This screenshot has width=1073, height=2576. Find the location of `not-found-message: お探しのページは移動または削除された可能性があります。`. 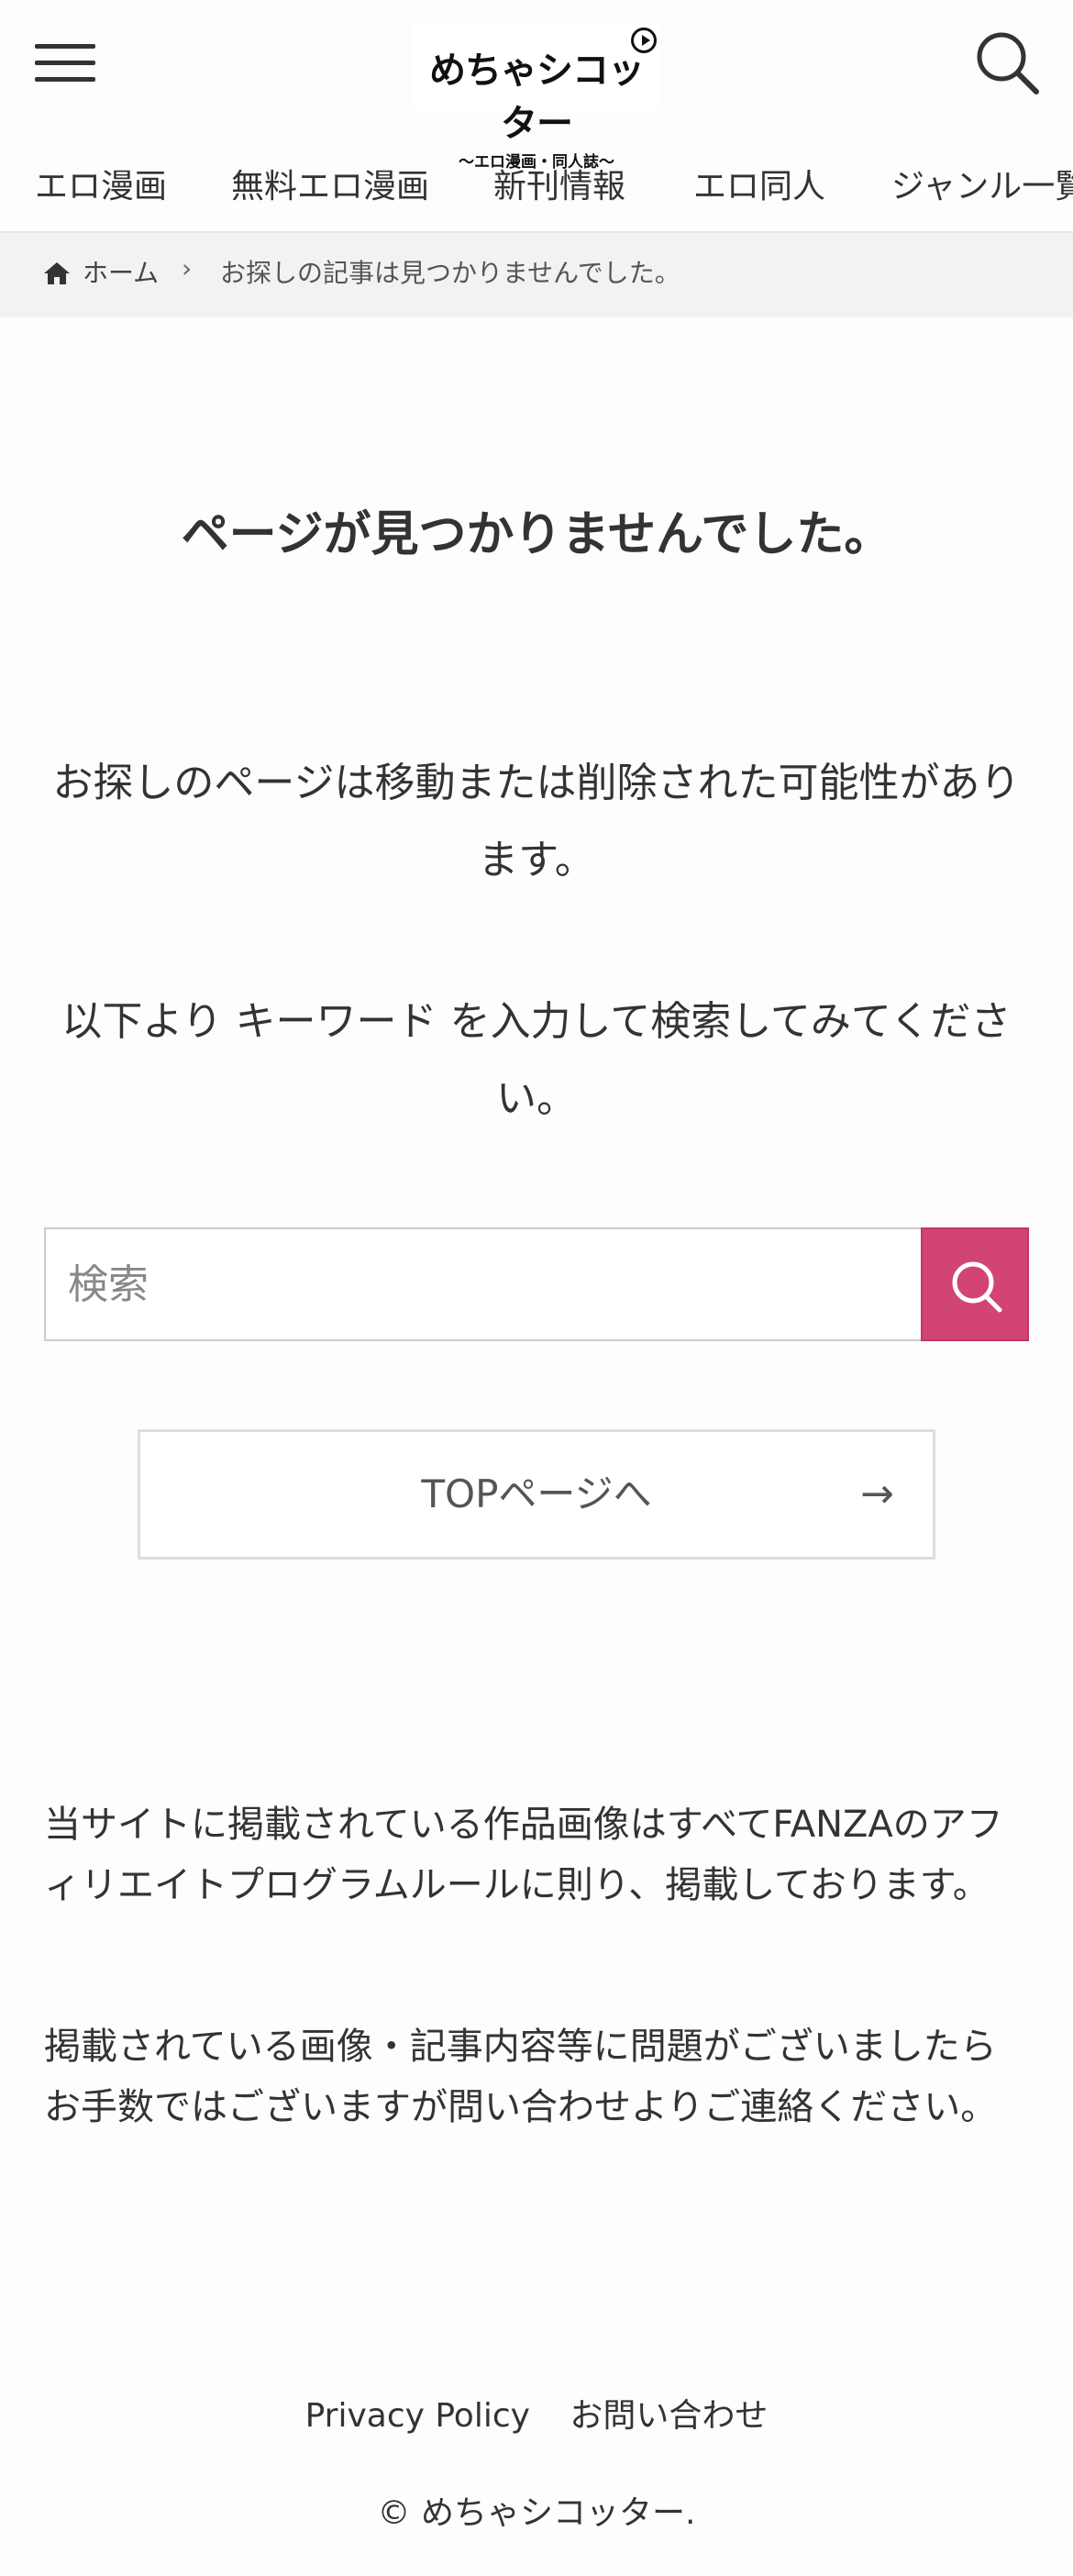

not-found-message: お探しのページは移動または削除された可能性があります。 is located at coordinates (536, 821).